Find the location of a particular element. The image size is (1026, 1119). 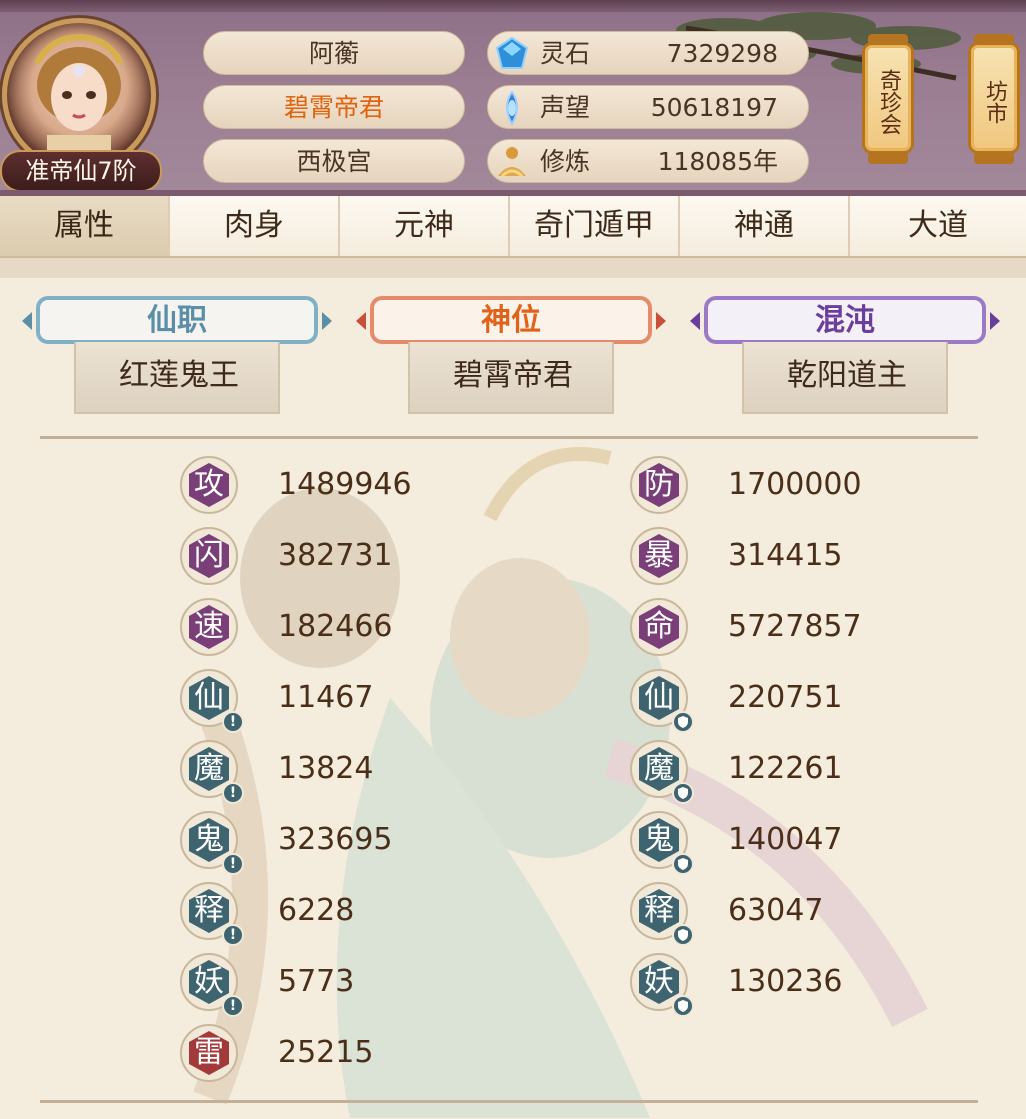

tab-great-dao: 大道 is located at coordinates (938, 226).